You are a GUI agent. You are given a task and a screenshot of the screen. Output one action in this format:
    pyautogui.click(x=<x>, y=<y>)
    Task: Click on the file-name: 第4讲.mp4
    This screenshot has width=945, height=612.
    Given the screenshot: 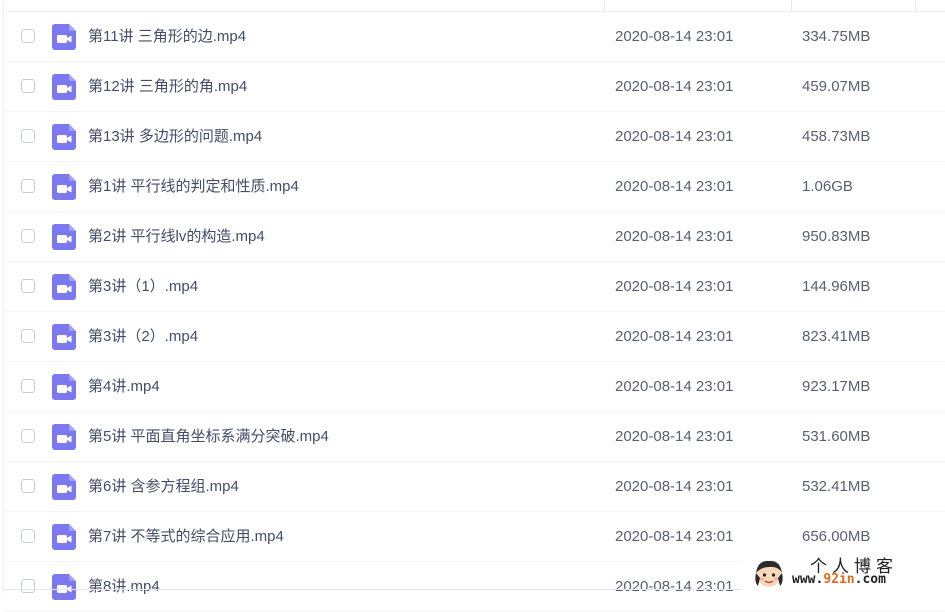 What is the action you would take?
    pyautogui.click(x=124, y=387)
    